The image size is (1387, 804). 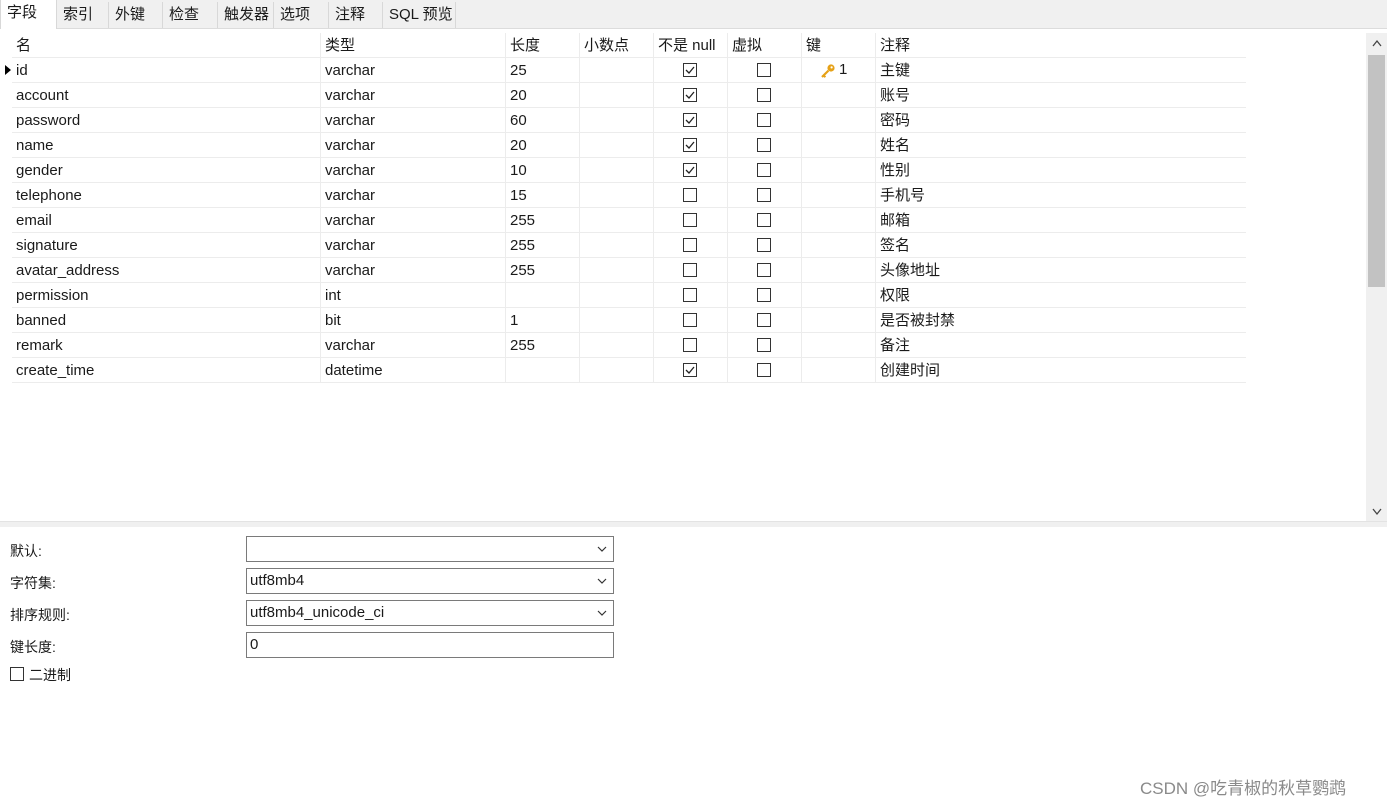 I want to click on binary-checkbox, so click(x=17, y=674).